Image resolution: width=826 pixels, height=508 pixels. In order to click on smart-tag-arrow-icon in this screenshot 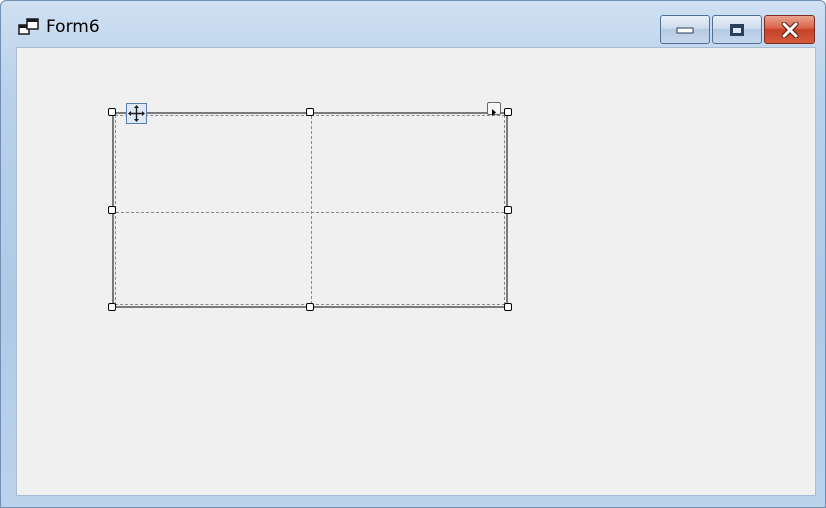, I will do `click(494, 109)`.